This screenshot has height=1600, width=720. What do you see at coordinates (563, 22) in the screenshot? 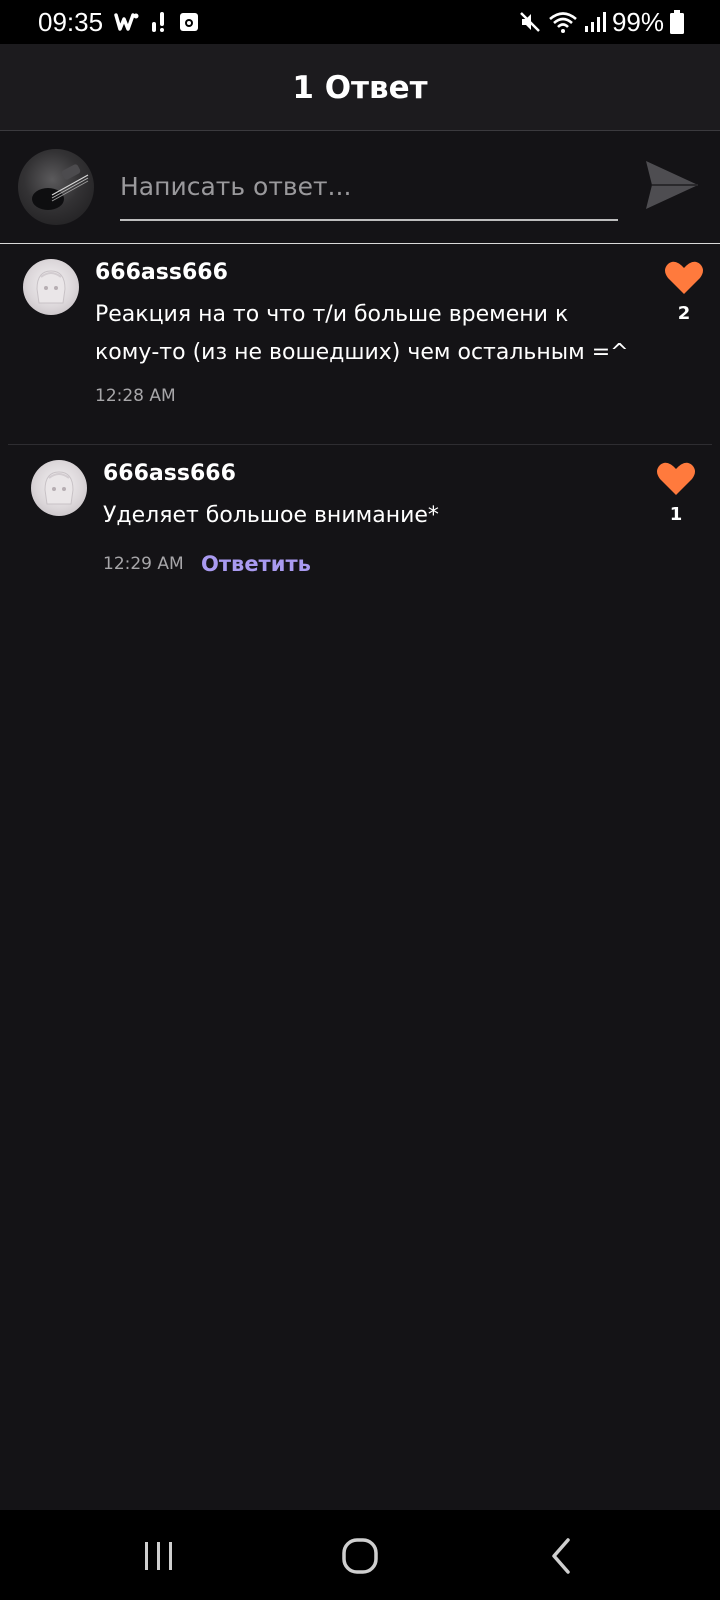
I see `wifi-icon` at bounding box center [563, 22].